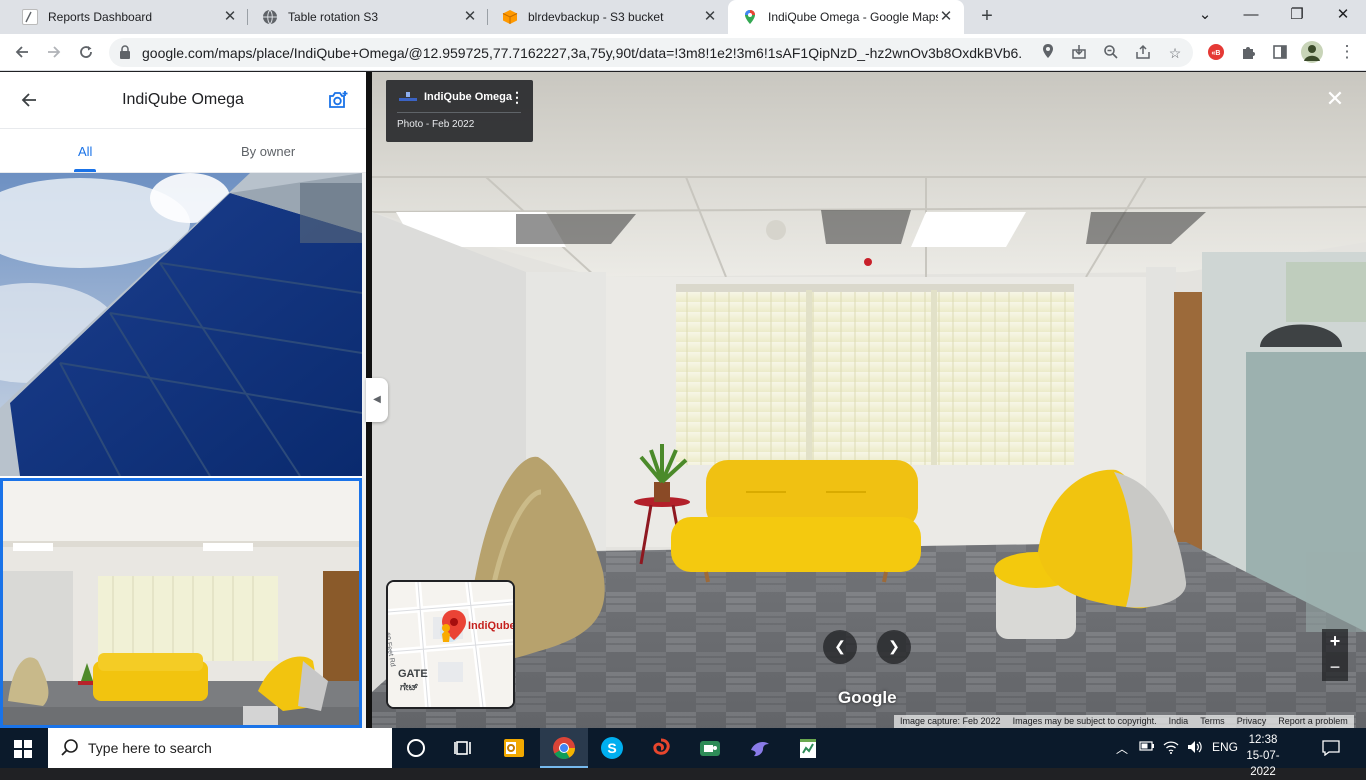  Describe the element at coordinates (181, 603) in the screenshot. I see `photo-thumbnail-lounge` at that location.